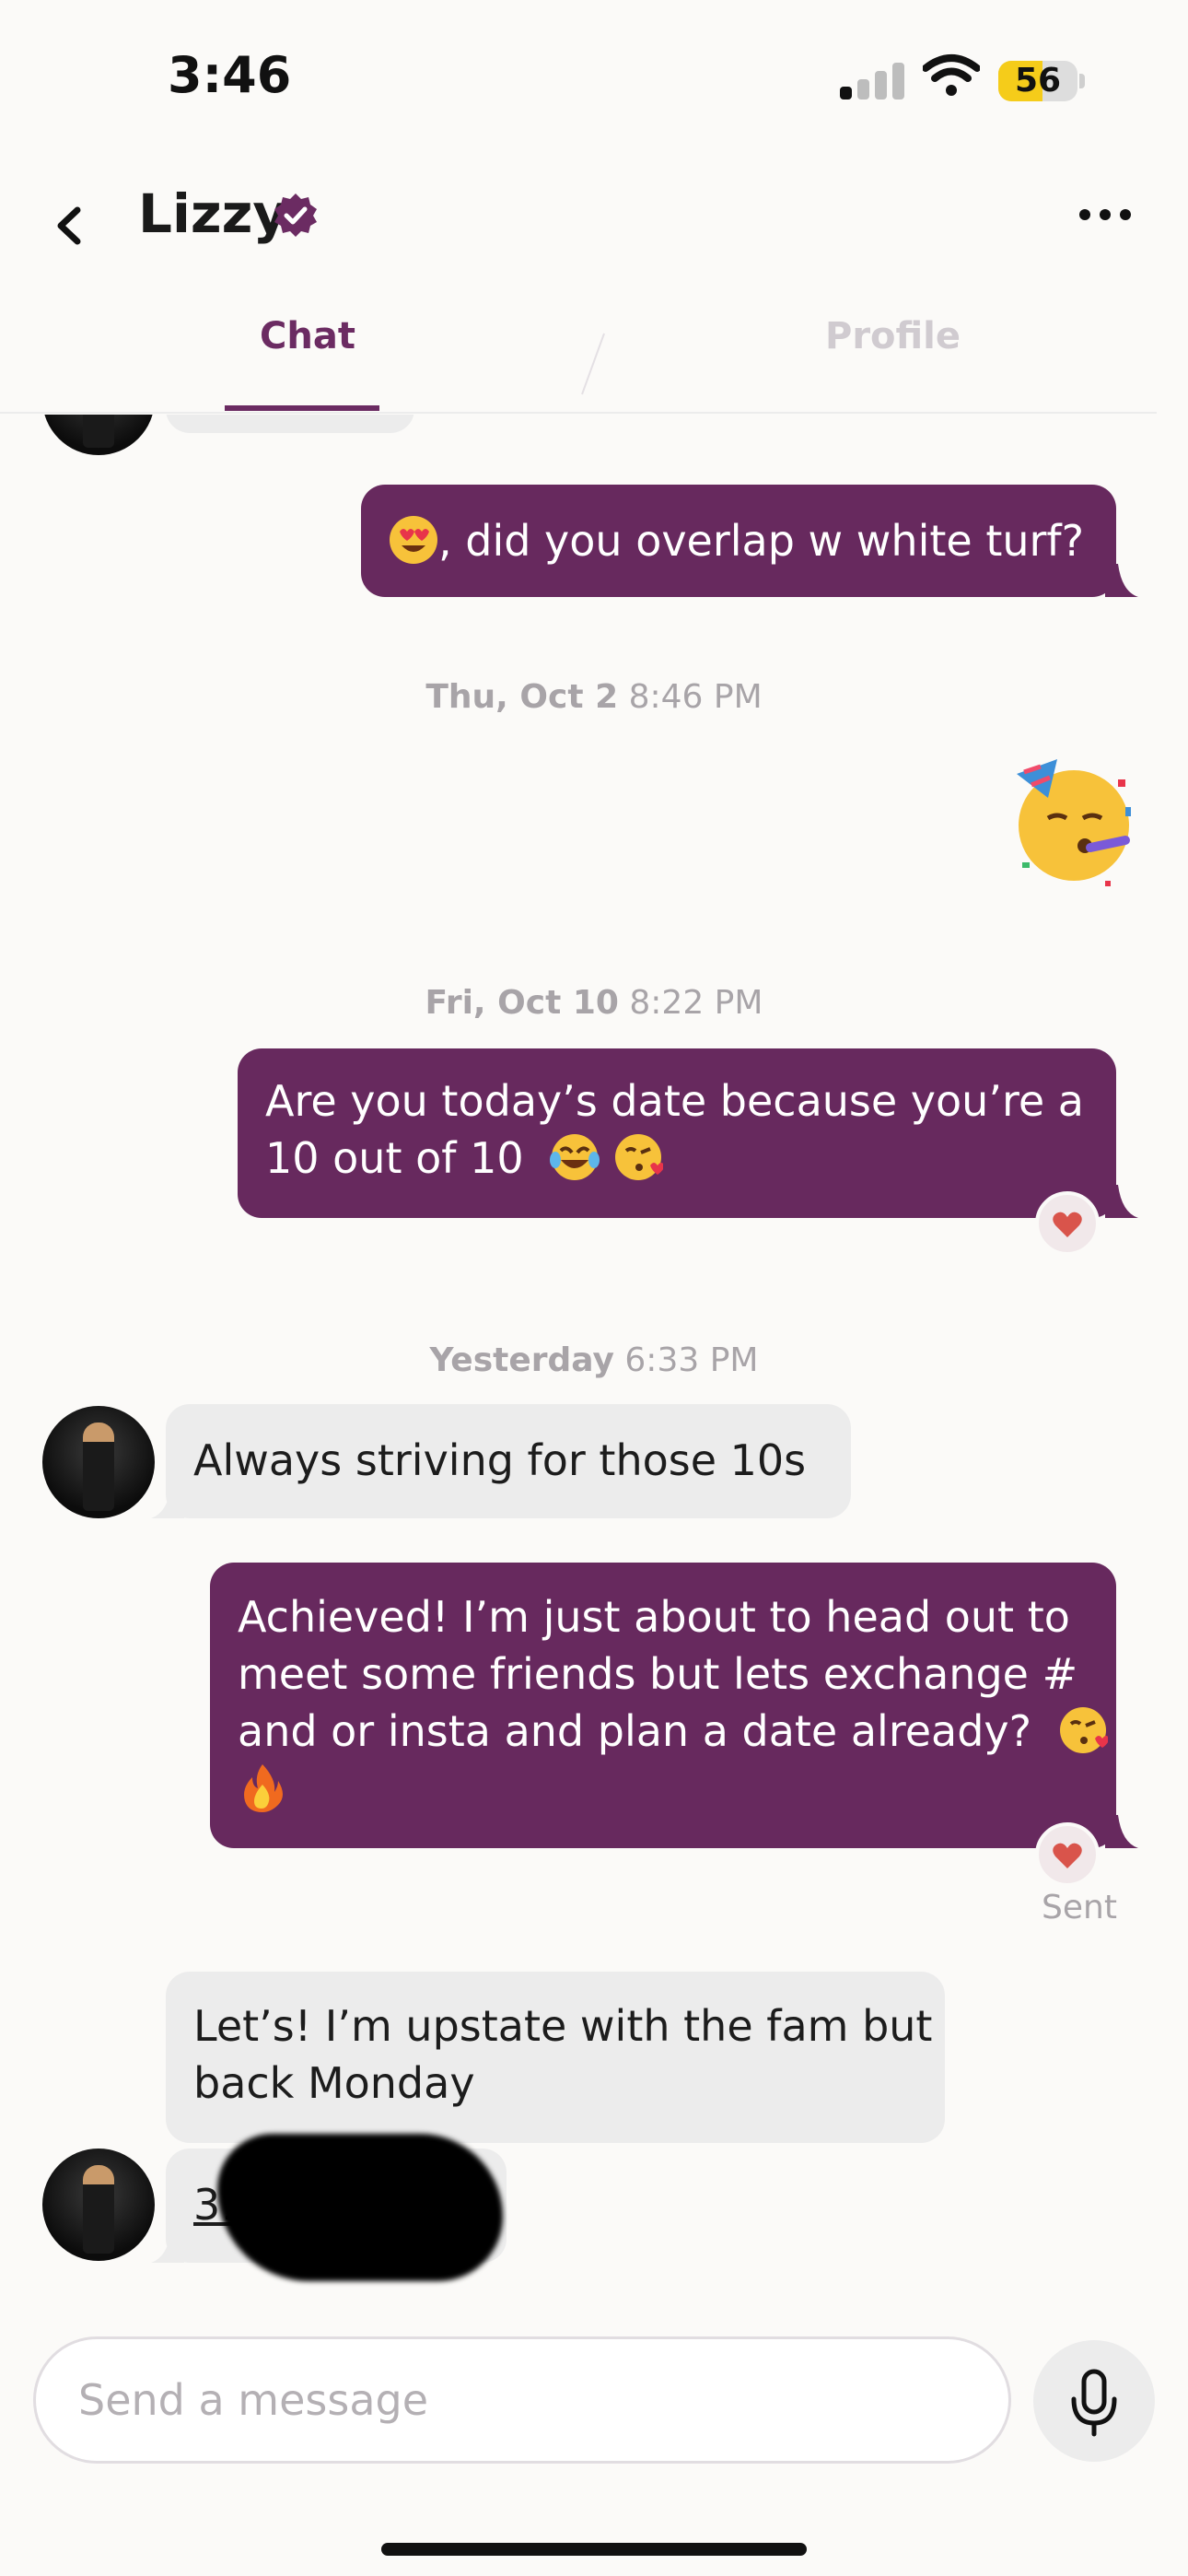 The width and height of the screenshot is (1188, 2576). I want to click on tab-divider, so click(593, 364).